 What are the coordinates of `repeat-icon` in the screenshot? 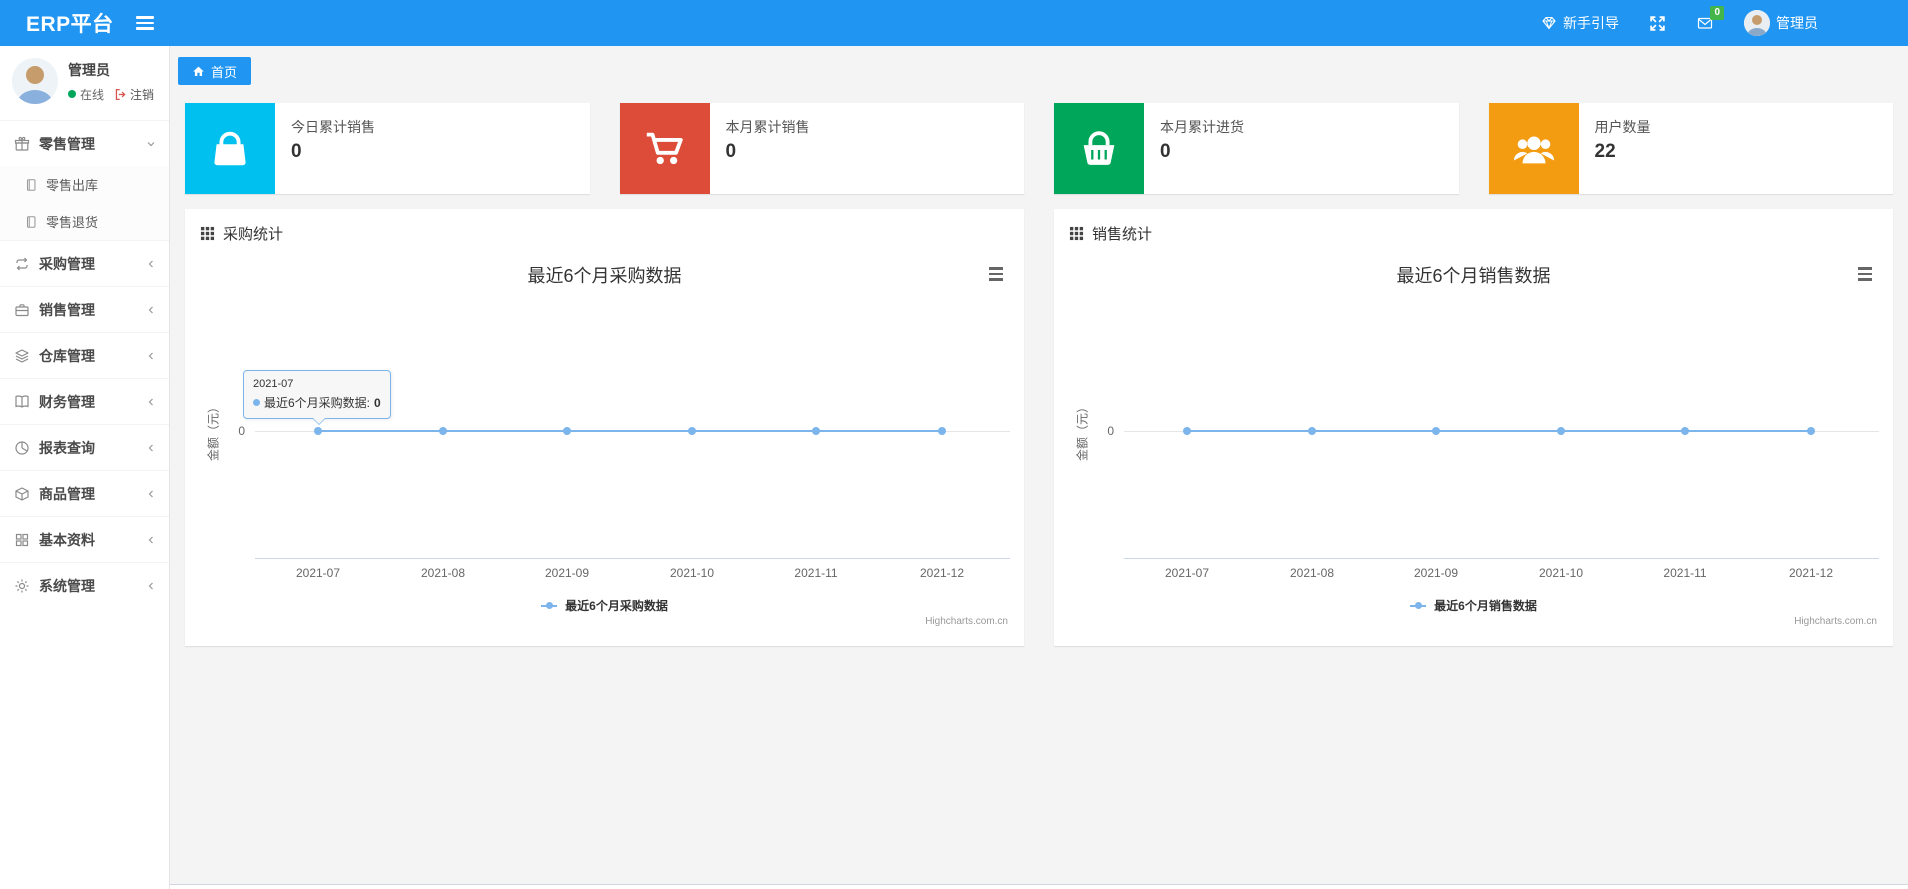 It's located at (22, 264).